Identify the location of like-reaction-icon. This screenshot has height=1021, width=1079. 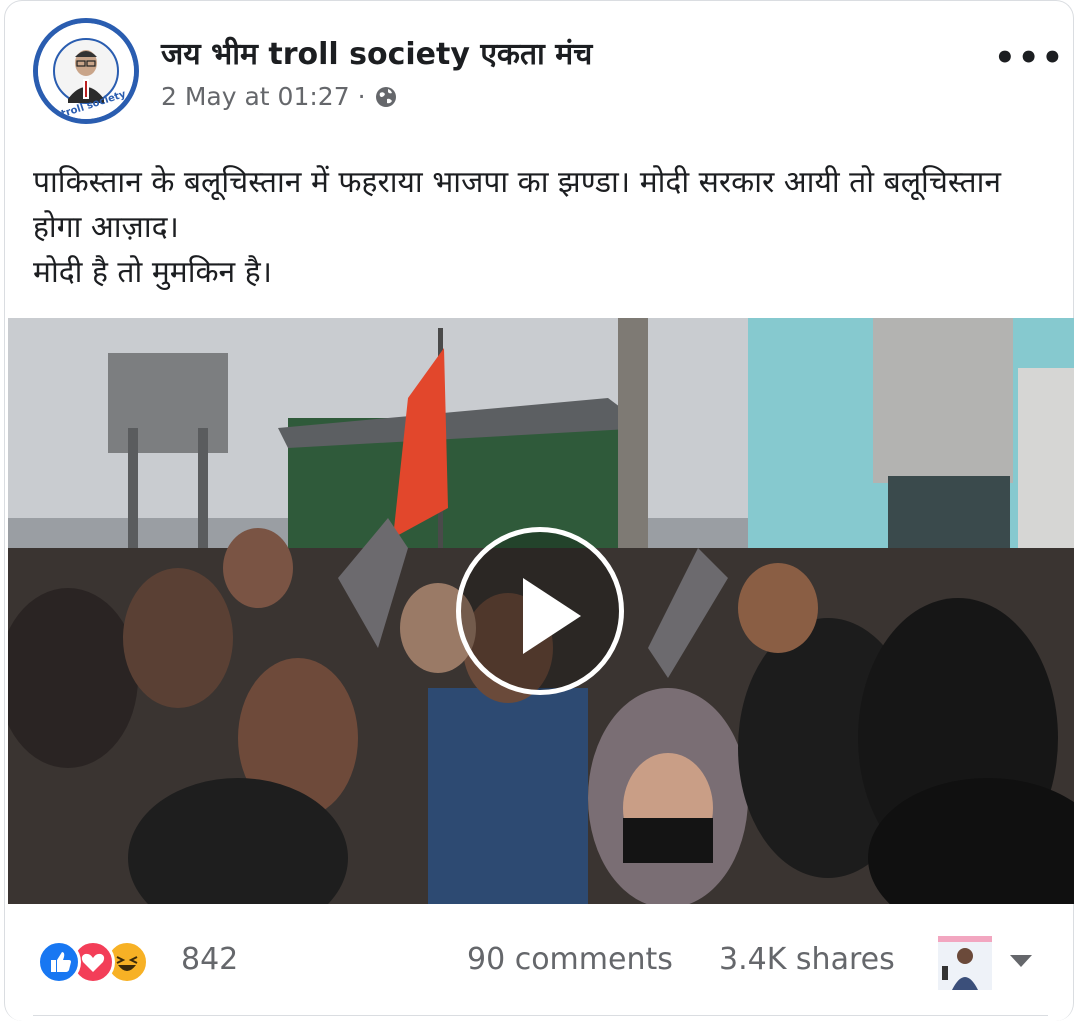
(59, 962).